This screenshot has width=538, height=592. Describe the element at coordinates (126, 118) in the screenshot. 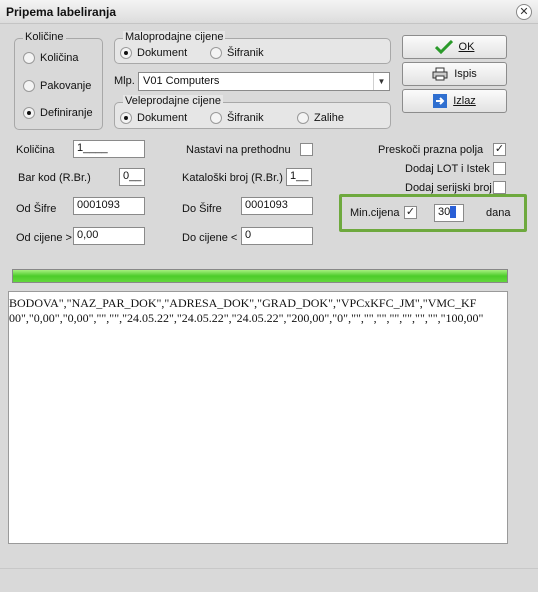

I see `radio-vp-dokument-dot` at that location.